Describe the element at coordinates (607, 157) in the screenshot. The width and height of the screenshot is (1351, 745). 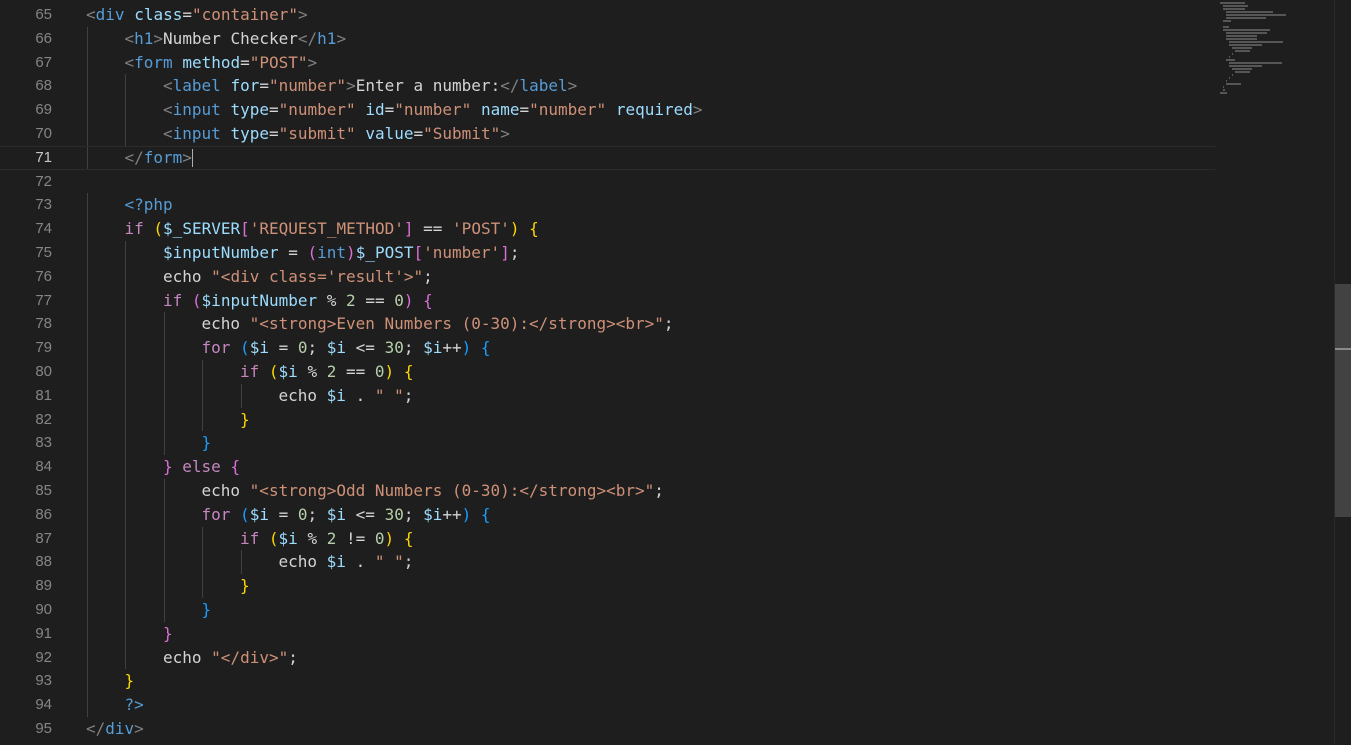
I see `code-line: 71 </form>` at that location.